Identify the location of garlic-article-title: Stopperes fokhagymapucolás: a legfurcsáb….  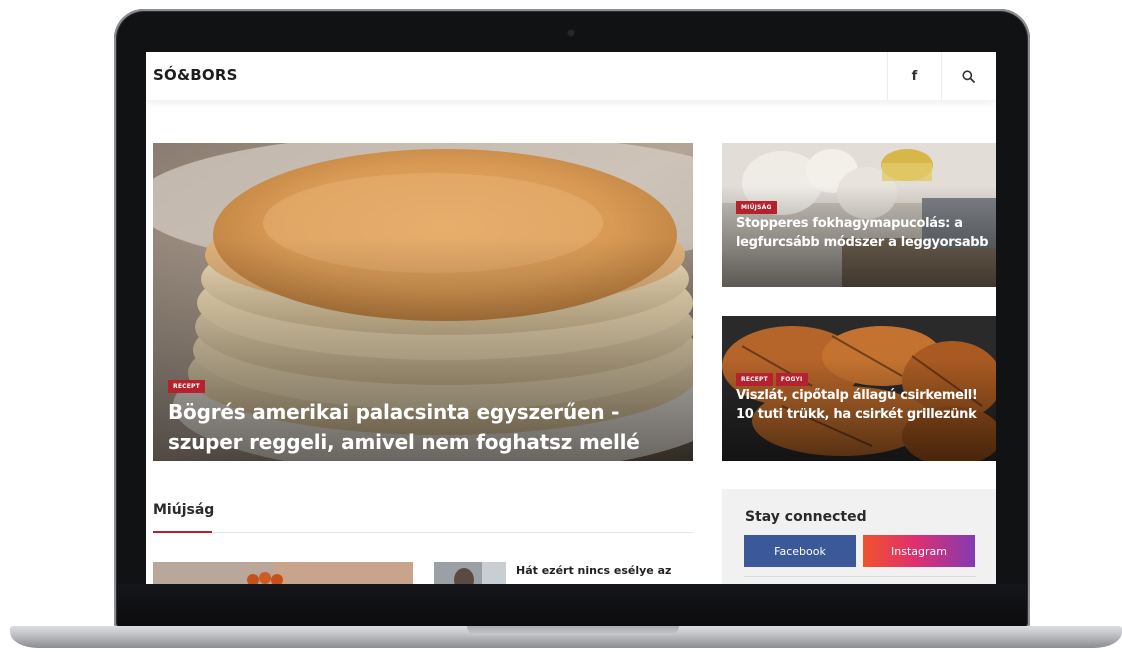
(866, 233).